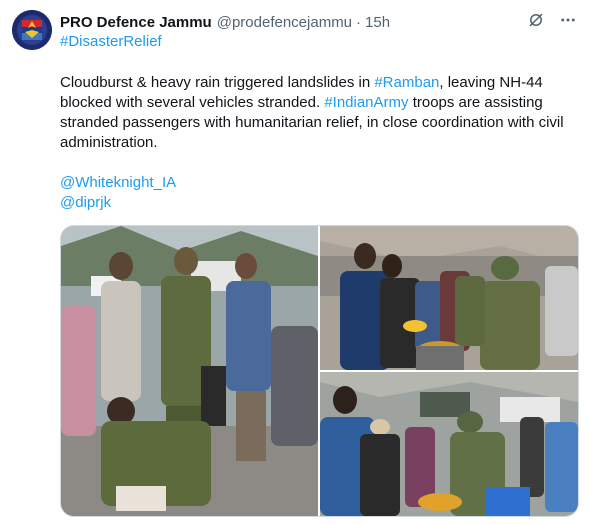  I want to click on photo-food-serving, so click(449, 444).